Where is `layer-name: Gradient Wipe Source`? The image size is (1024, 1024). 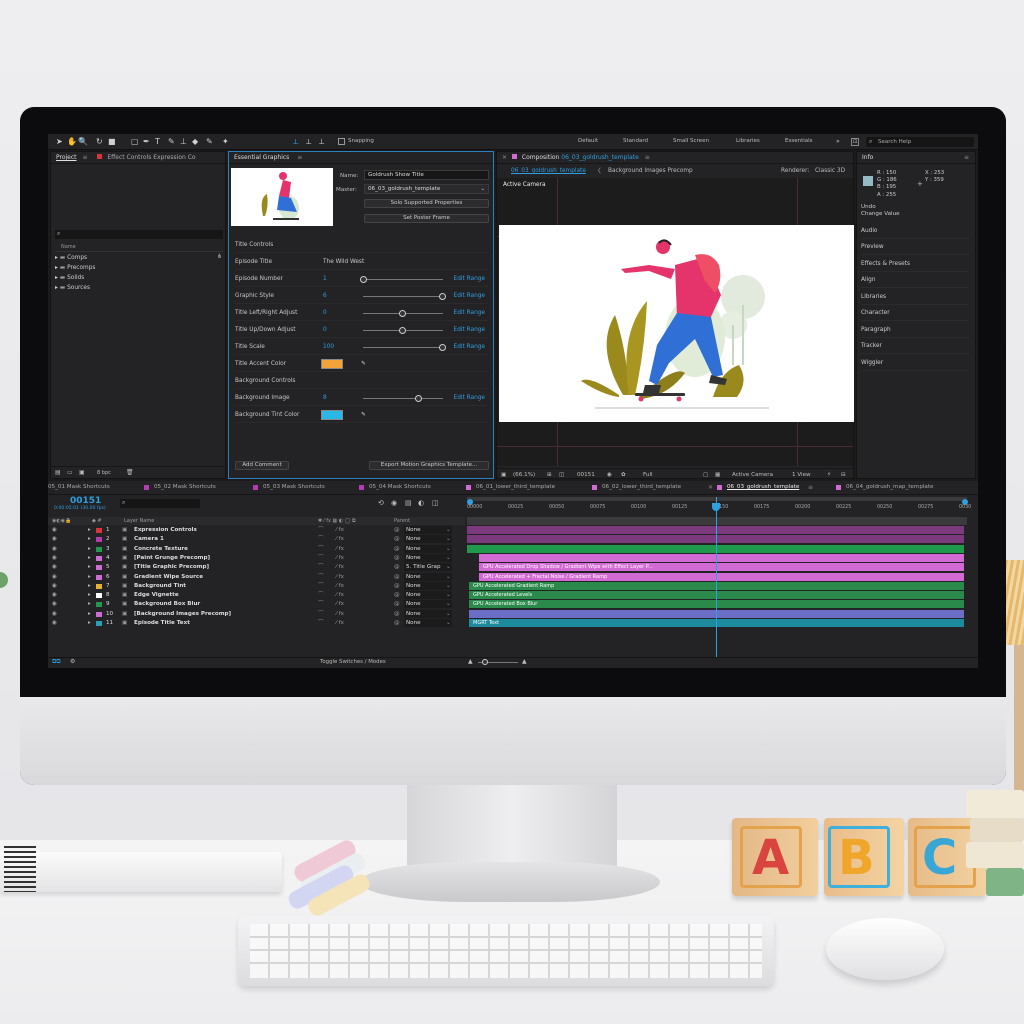 layer-name: Gradient Wipe Source is located at coordinates (168, 577).